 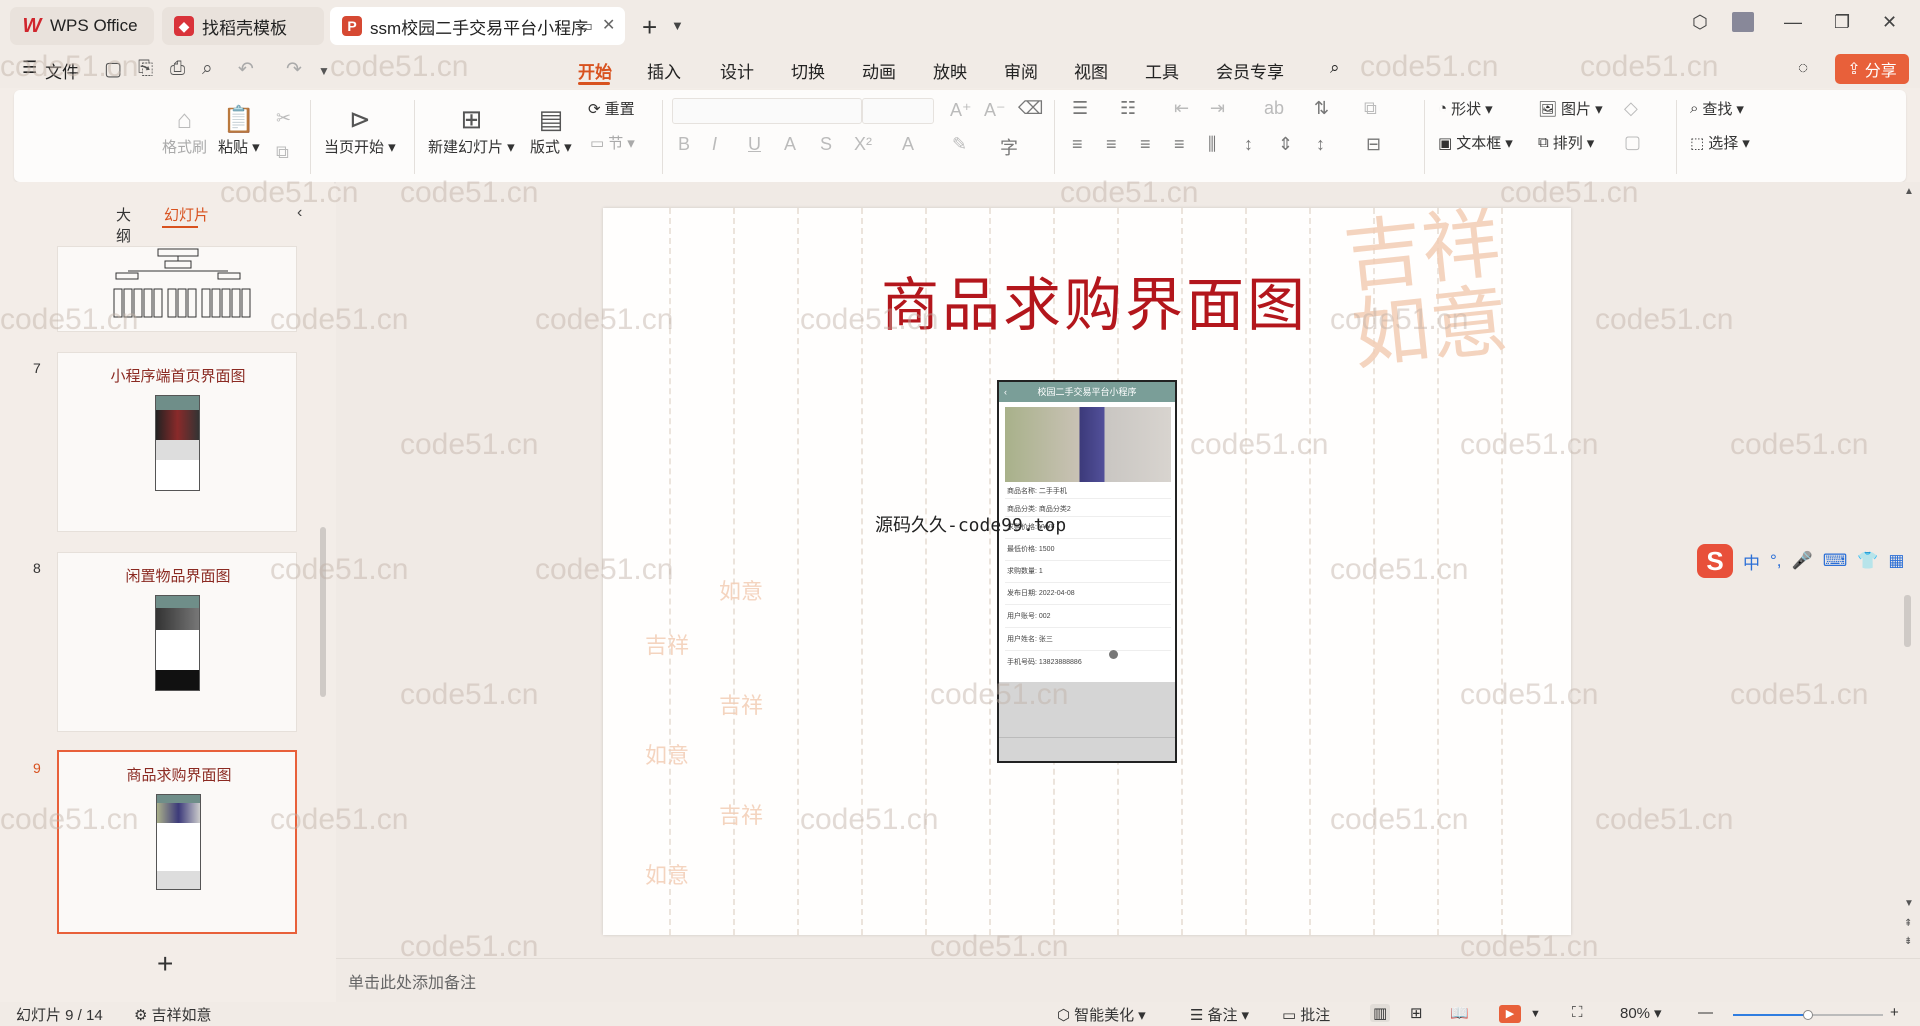 What do you see at coordinates (177, 842) in the screenshot?
I see `slide-thumbnail-9-selected: 商品求购界面图` at bounding box center [177, 842].